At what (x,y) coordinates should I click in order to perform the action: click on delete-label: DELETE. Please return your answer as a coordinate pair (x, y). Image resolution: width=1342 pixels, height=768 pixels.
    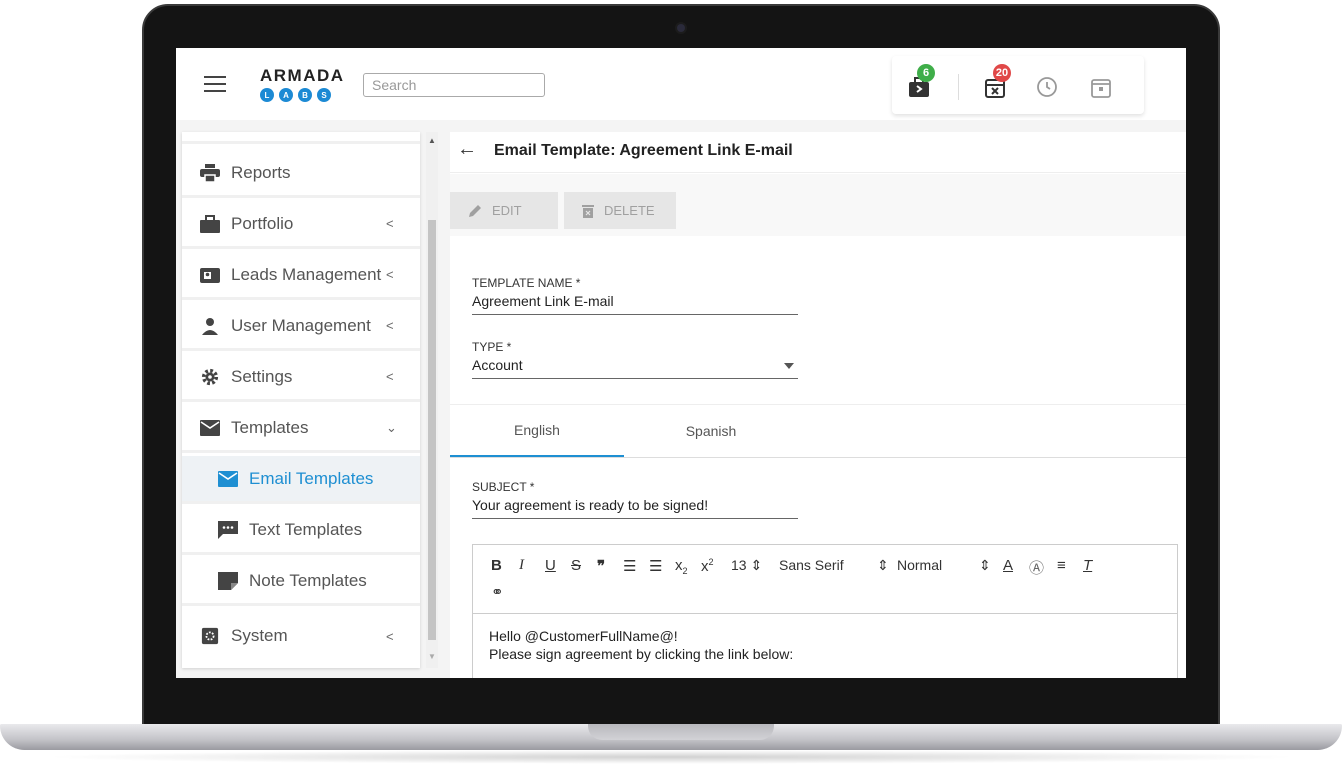
    Looking at the image, I should click on (629, 210).